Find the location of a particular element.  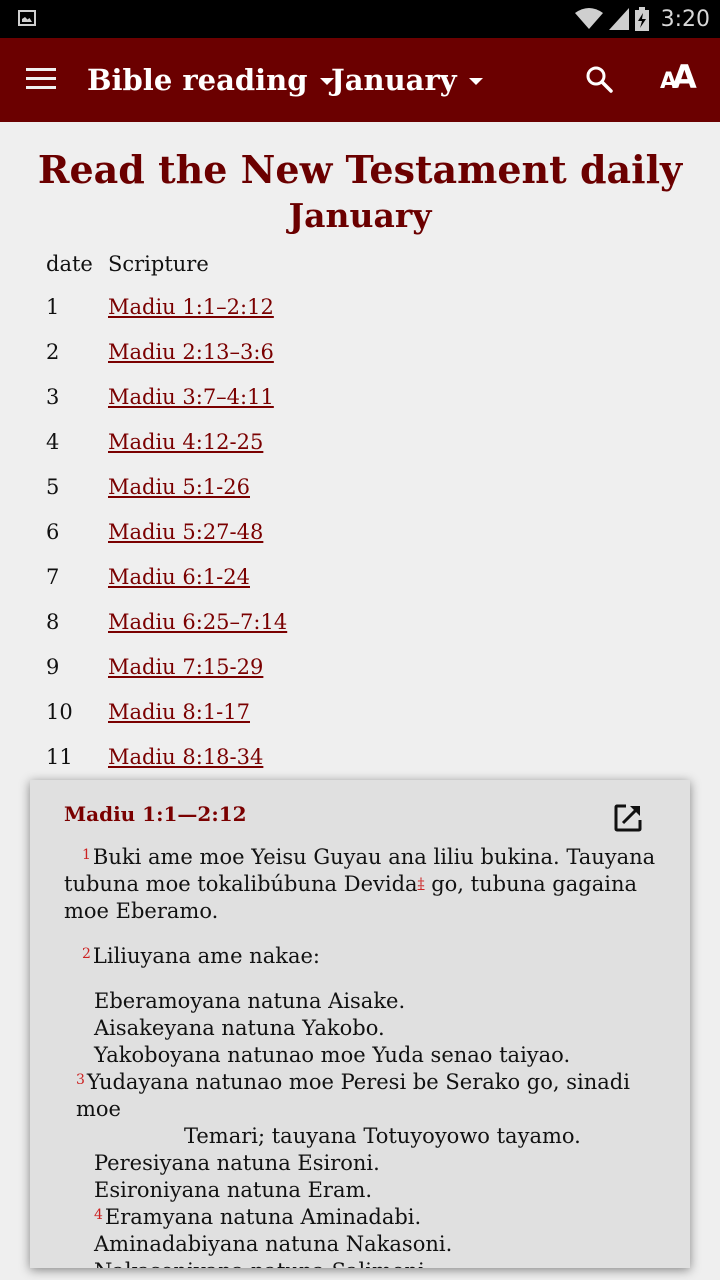

header-scripture: Scripture is located at coordinates (158, 264).